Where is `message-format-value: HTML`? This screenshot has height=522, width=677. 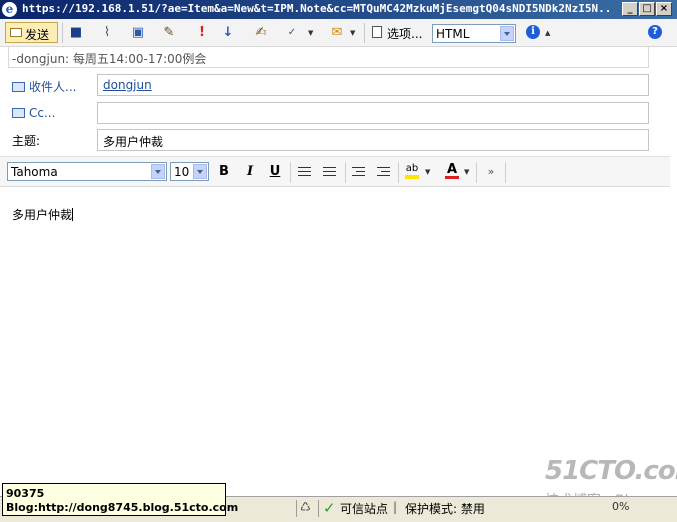 message-format-value: HTML is located at coordinates (453, 34).